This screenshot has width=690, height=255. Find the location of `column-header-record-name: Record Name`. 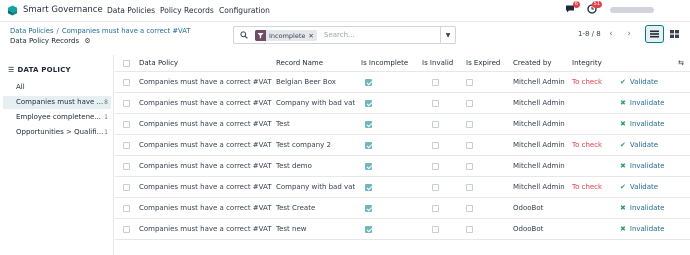

column-header-record-name: Record Name is located at coordinates (299, 63).